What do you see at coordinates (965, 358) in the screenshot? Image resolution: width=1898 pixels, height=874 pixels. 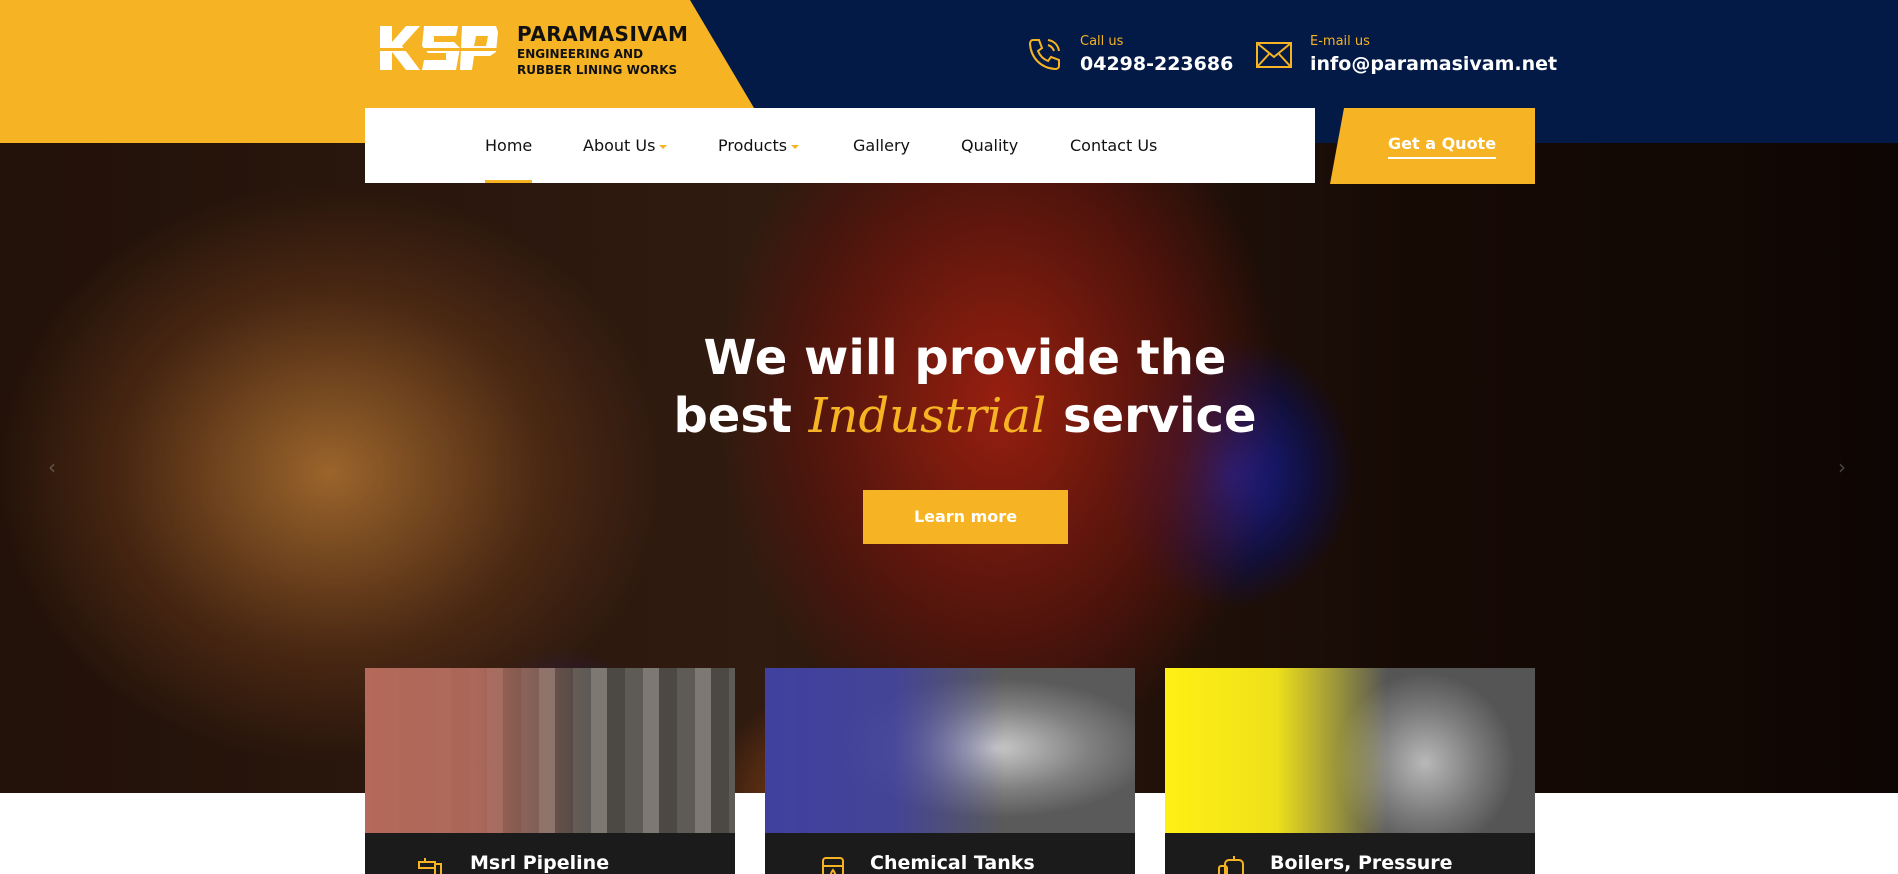 I see `hero-line1: We will provide the` at bounding box center [965, 358].